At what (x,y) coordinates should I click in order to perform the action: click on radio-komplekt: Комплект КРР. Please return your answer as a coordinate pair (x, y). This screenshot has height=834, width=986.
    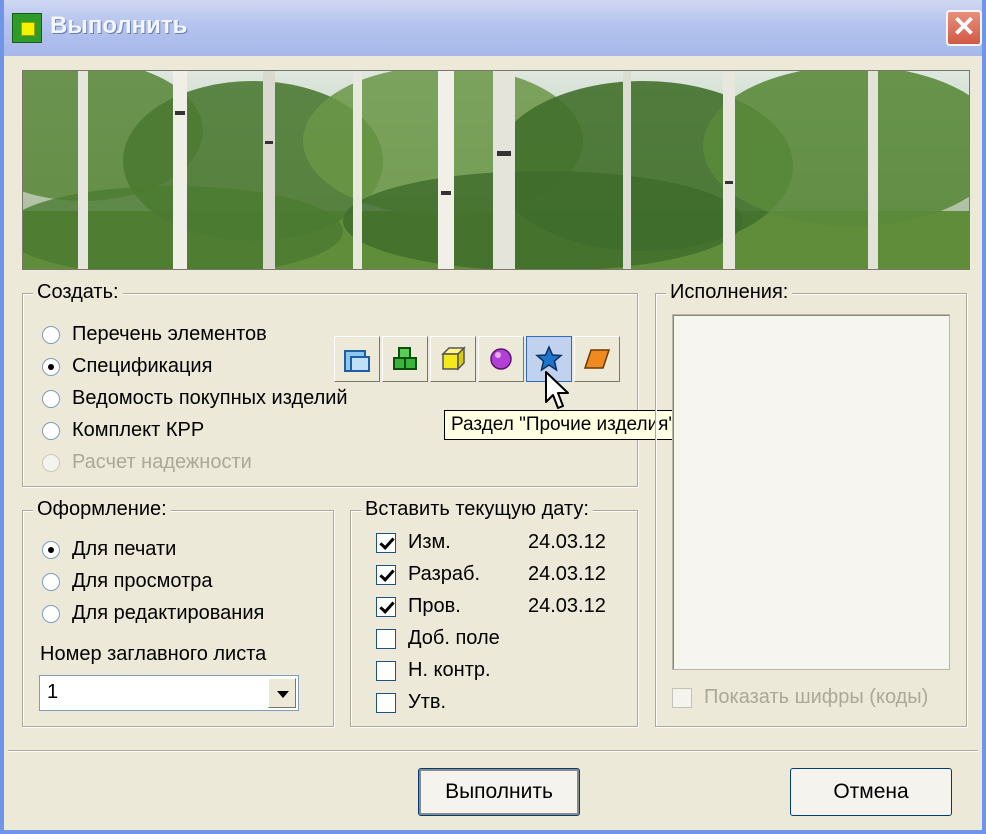
    Looking at the image, I should click on (123, 430).